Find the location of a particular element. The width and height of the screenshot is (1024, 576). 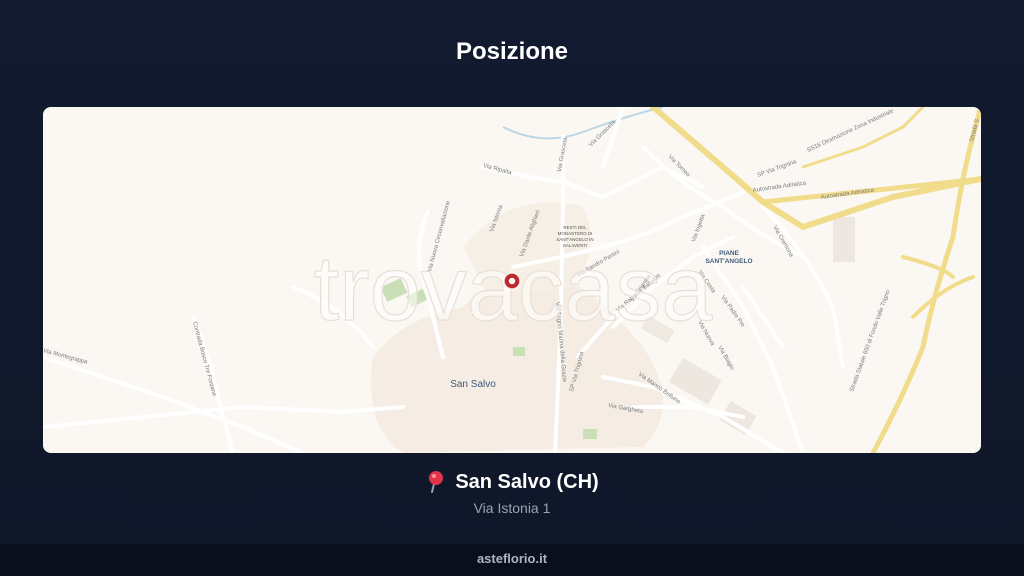

footer-link: asteflorio.it is located at coordinates (512, 558).